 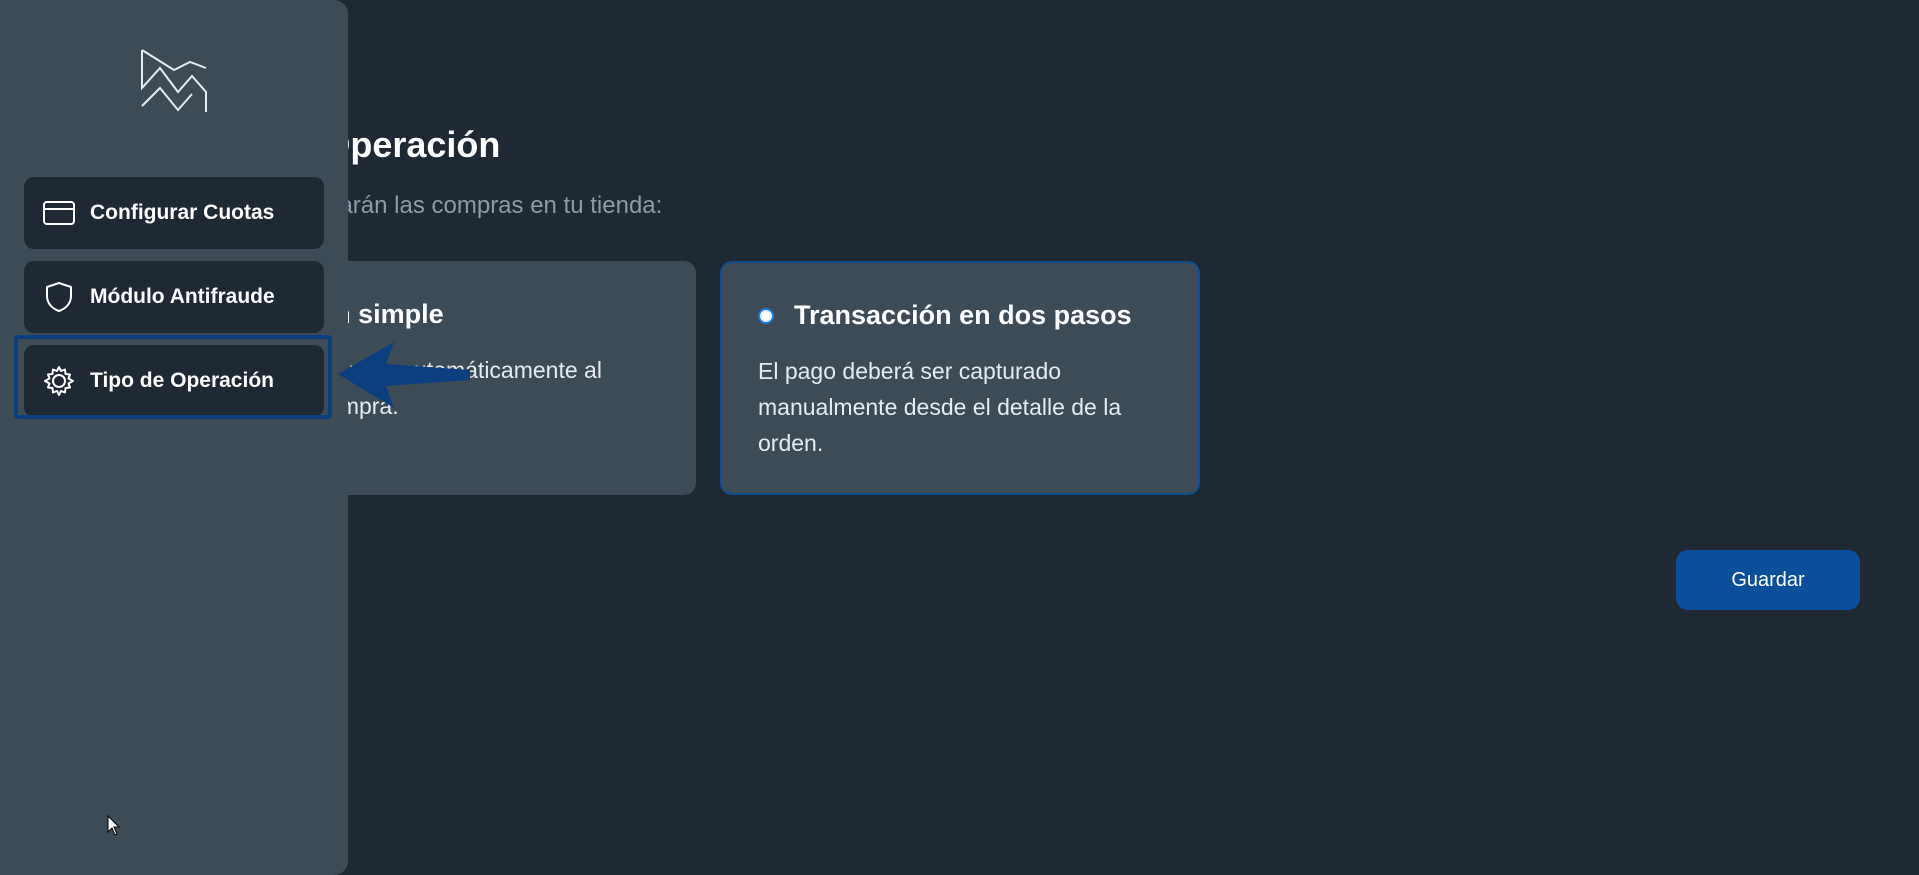 I want to click on sidebar-item-label: Configurar Cuotas, so click(x=182, y=212).